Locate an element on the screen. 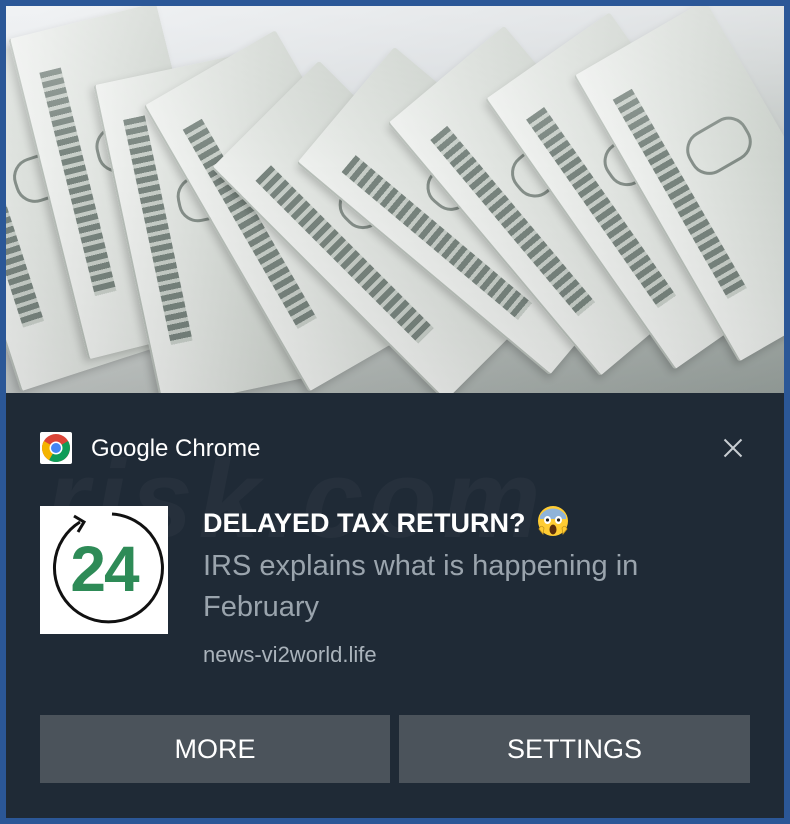 The height and width of the screenshot is (824, 790). settings-button: SETTINGS is located at coordinates (574, 749).